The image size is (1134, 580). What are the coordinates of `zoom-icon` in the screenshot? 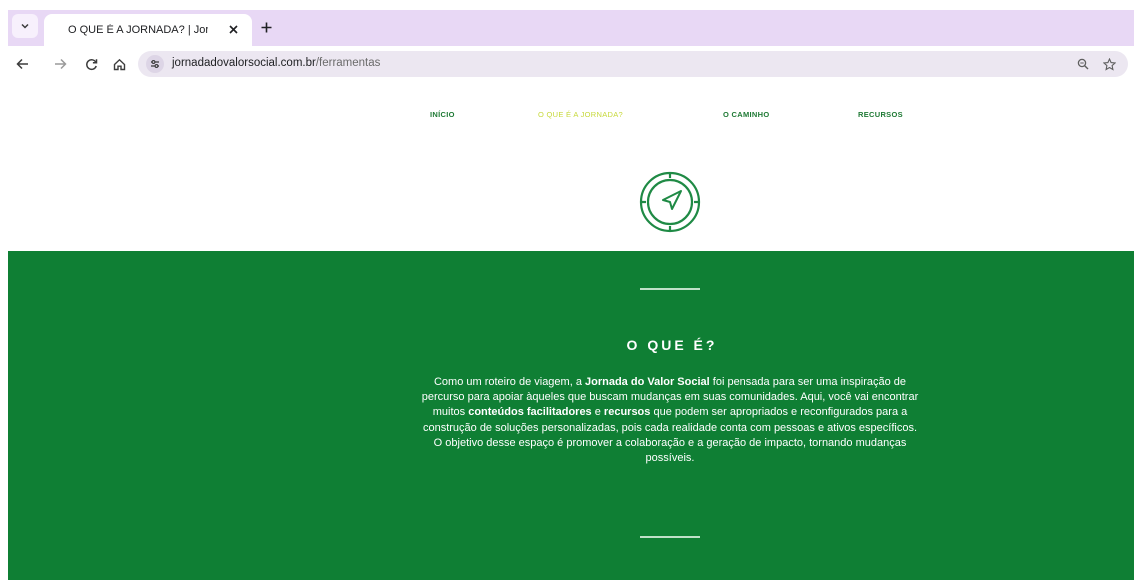 It's located at (1083, 64).